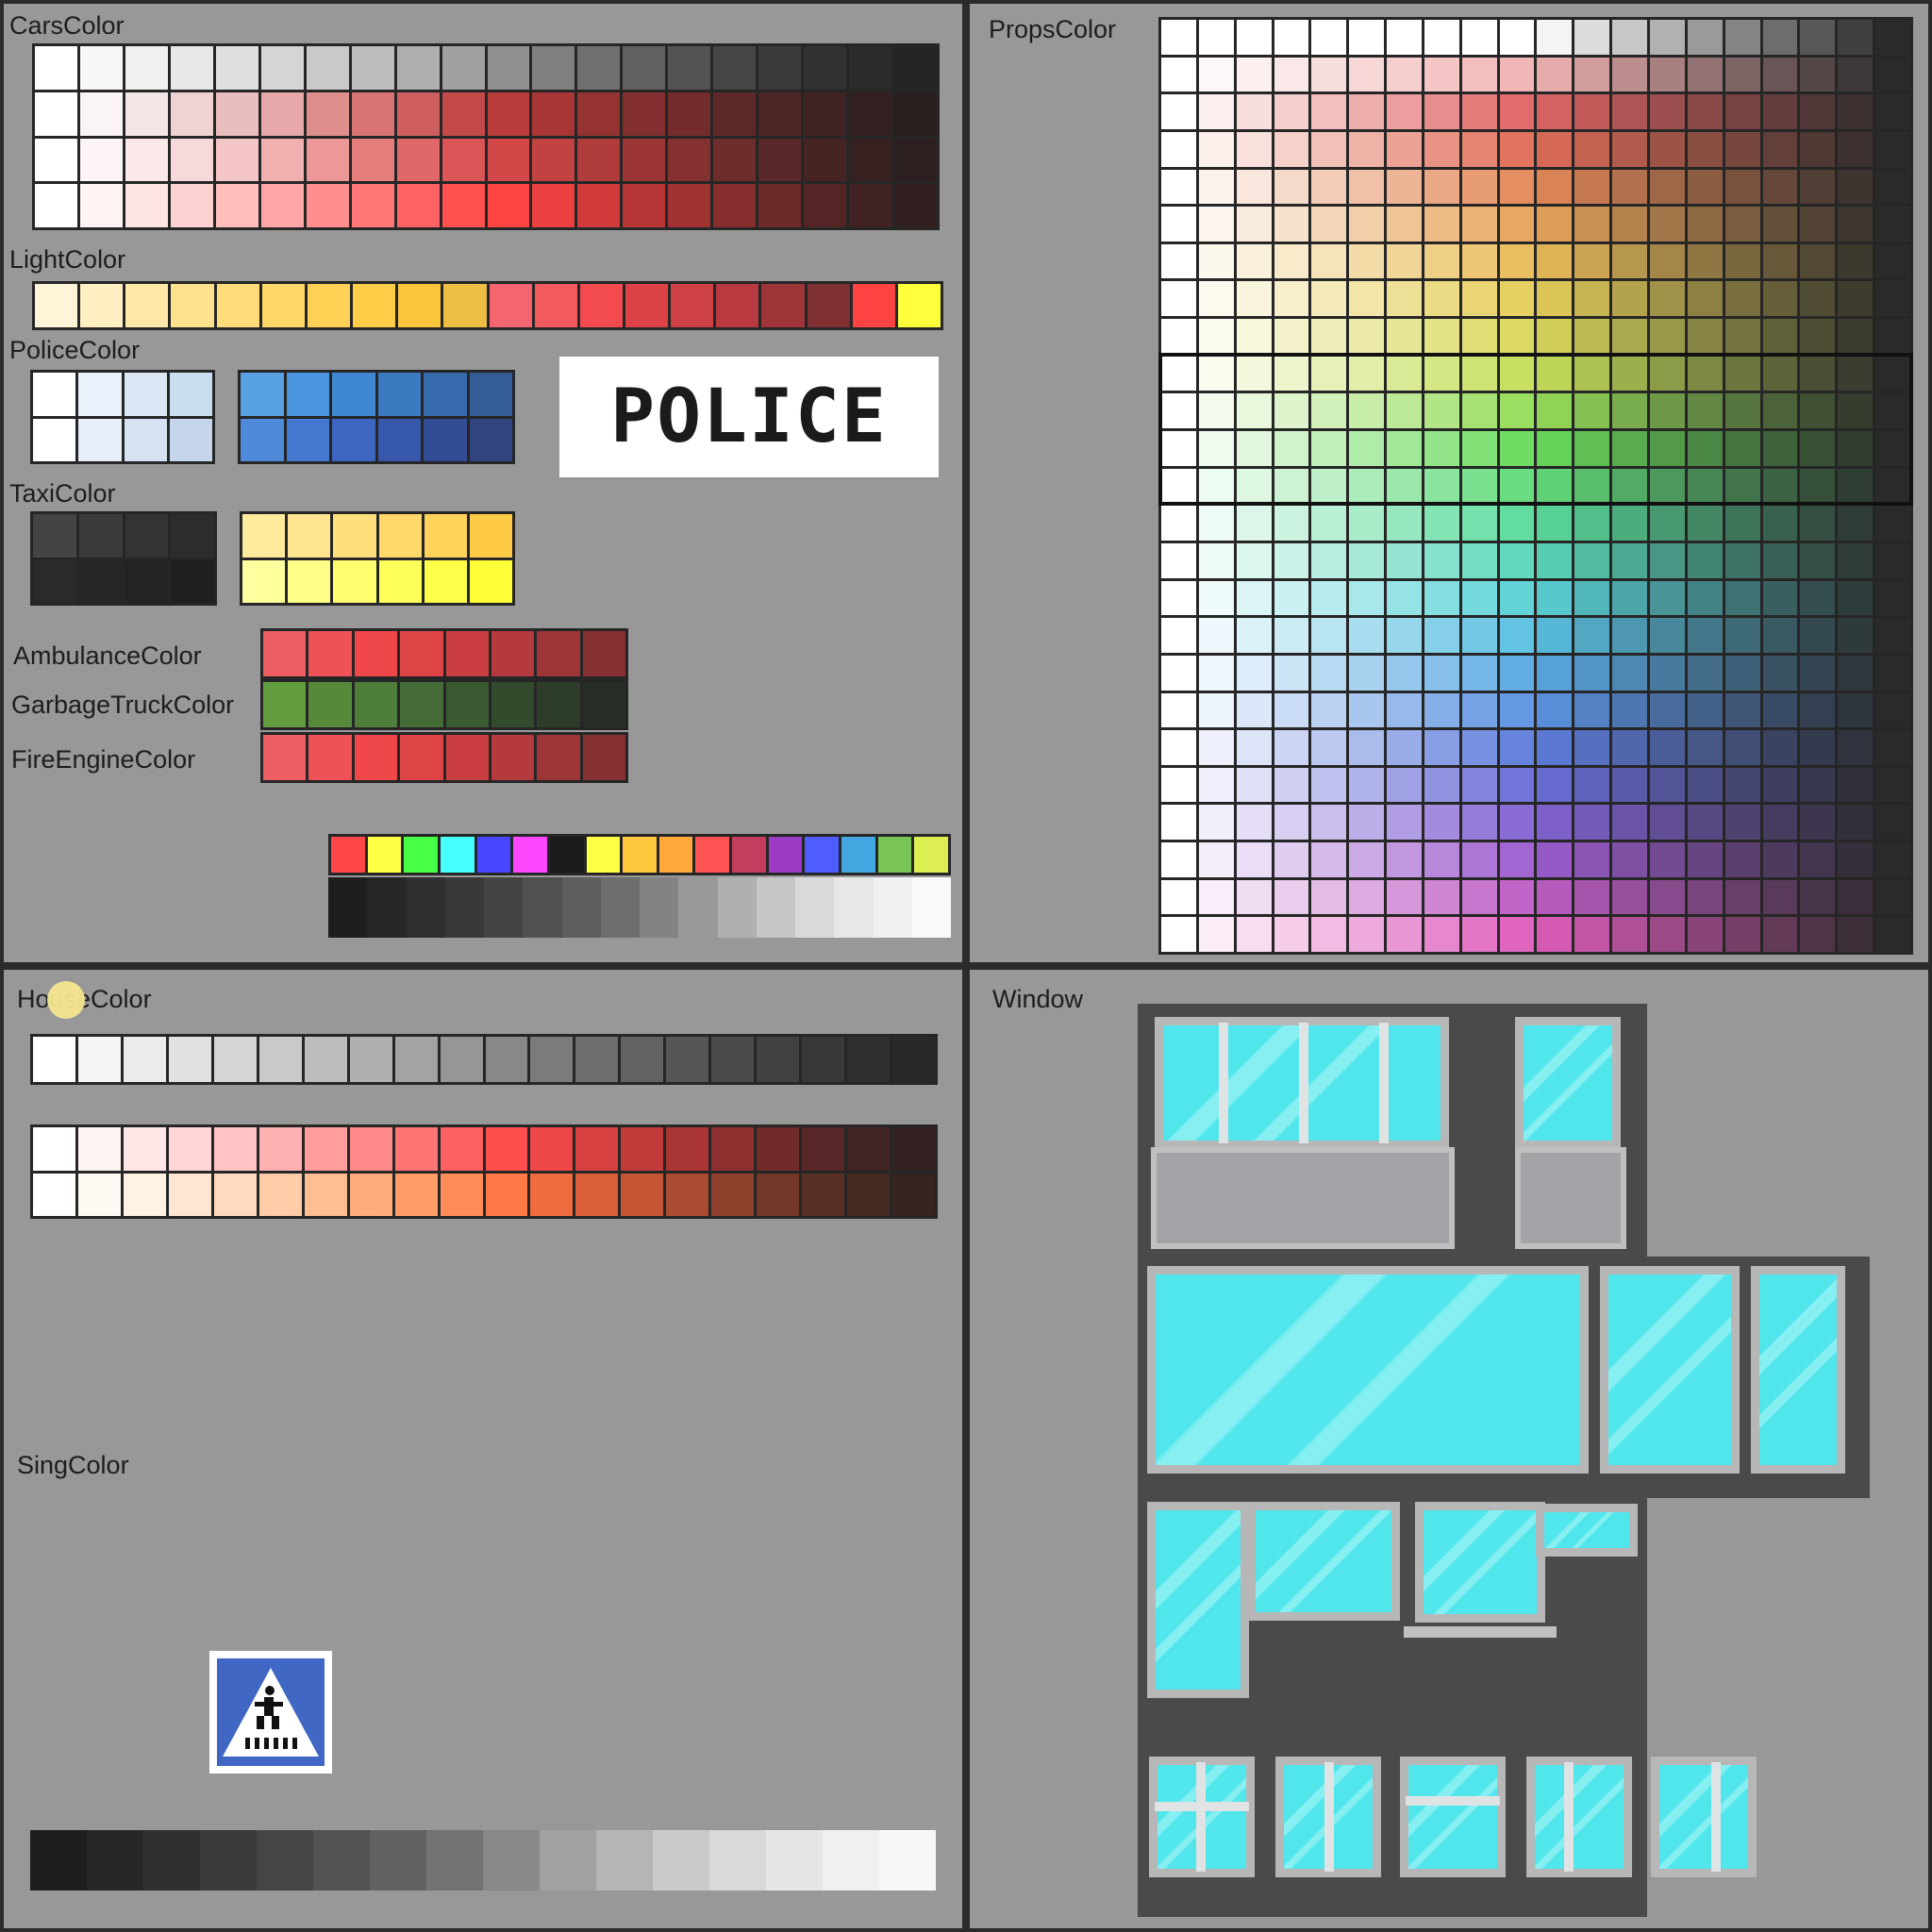 This screenshot has width=1932, height=1932. I want to click on fire-engine-color-label: FireEngineColor, so click(104, 759).